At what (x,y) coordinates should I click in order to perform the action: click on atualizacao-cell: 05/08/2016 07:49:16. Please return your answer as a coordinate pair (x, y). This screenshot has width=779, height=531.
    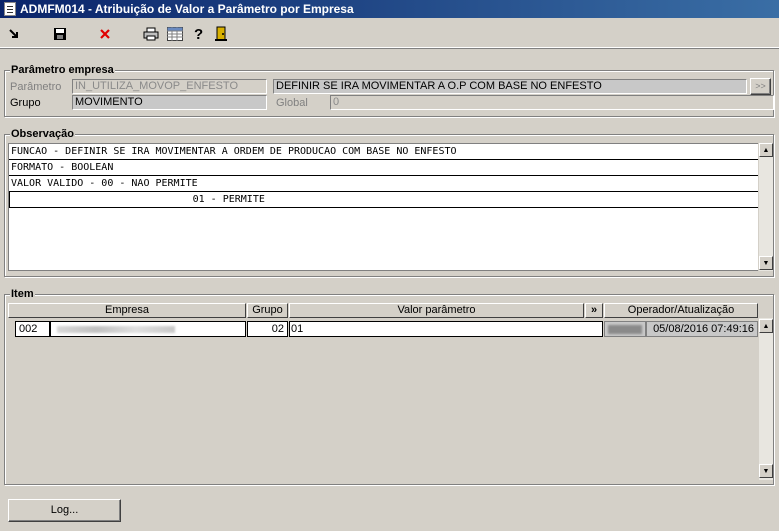
    Looking at the image, I should click on (702, 329).